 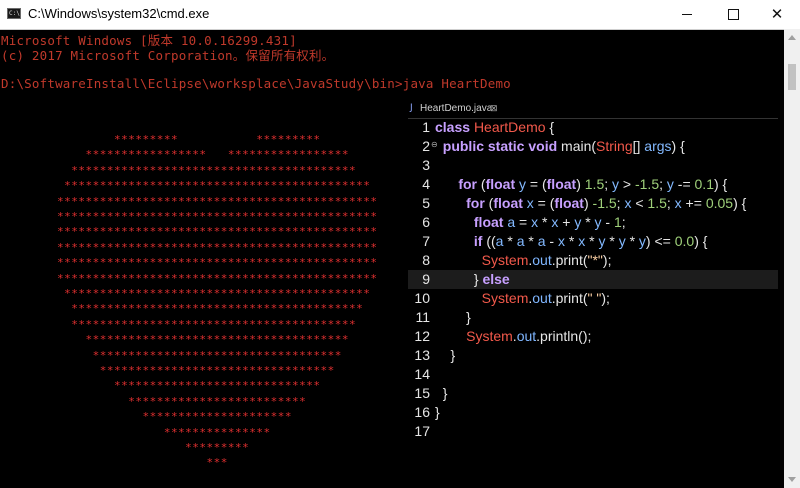 I want to click on code-line: 8 System.out.print("*");, so click(x=593, y=260).